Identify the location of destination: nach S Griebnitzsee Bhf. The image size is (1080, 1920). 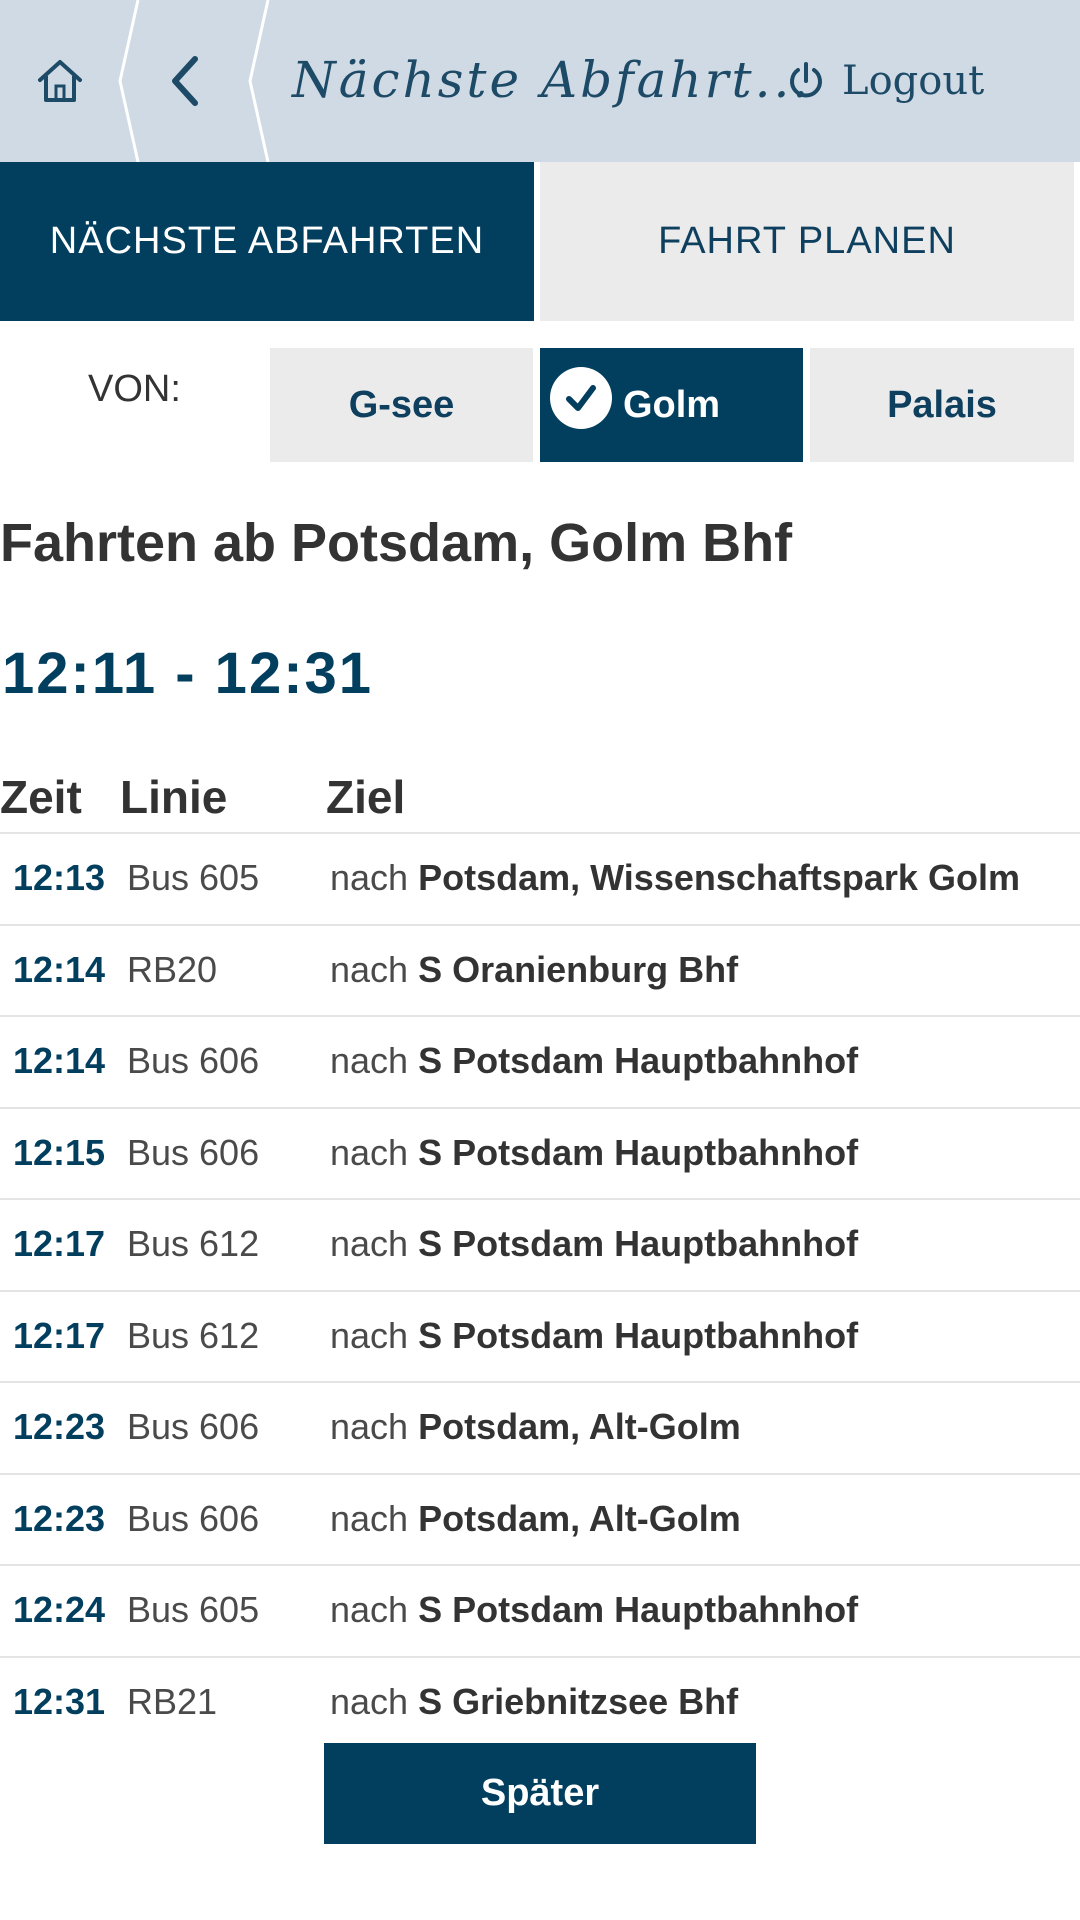
(534, 1702).